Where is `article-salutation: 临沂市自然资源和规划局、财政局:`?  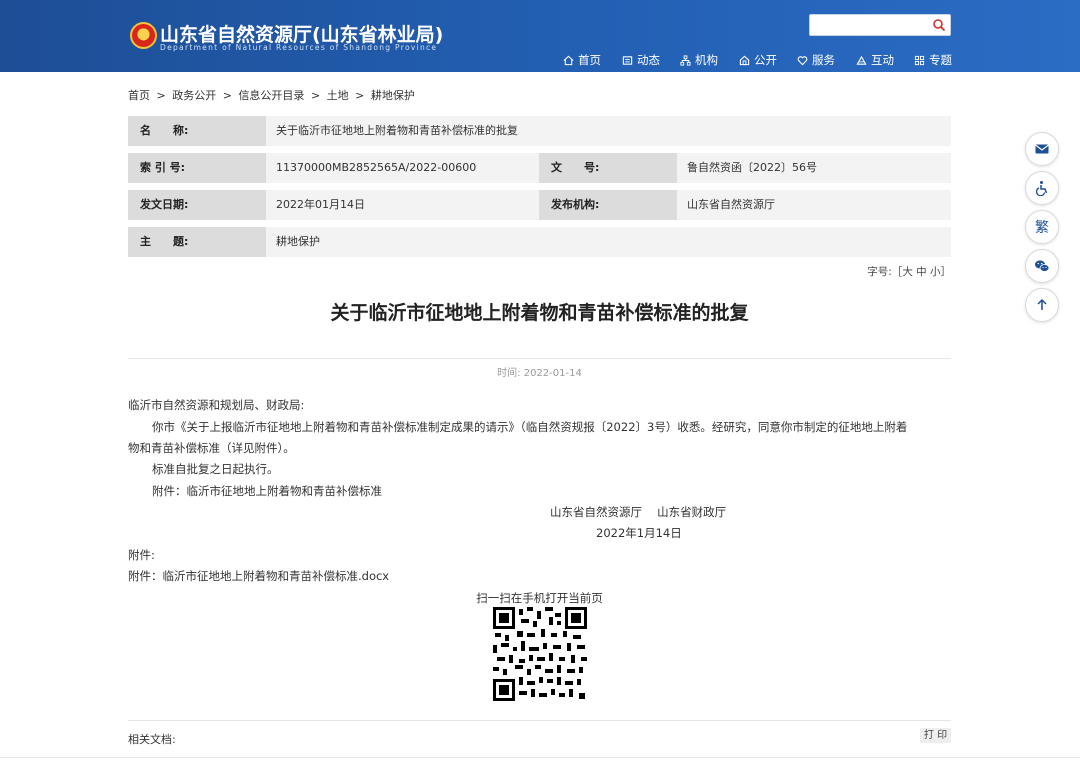
article-salutation: 临沂市自然资源和规划局、财政局: is located at coordinates (216, 405).